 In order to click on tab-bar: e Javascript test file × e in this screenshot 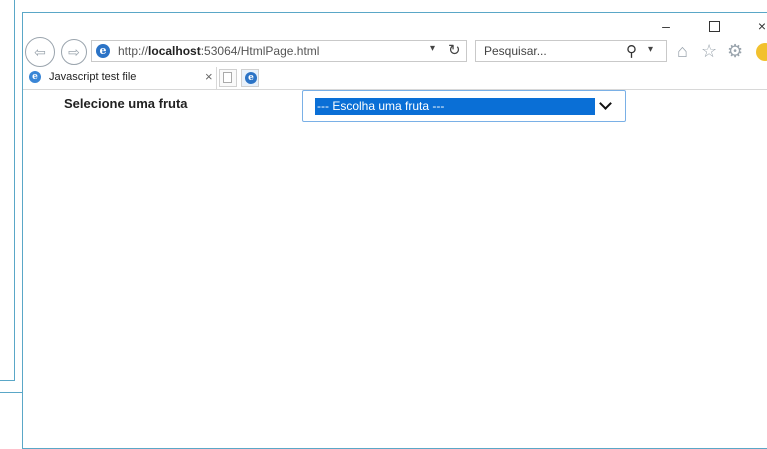, I will do `click(395, 78)`.